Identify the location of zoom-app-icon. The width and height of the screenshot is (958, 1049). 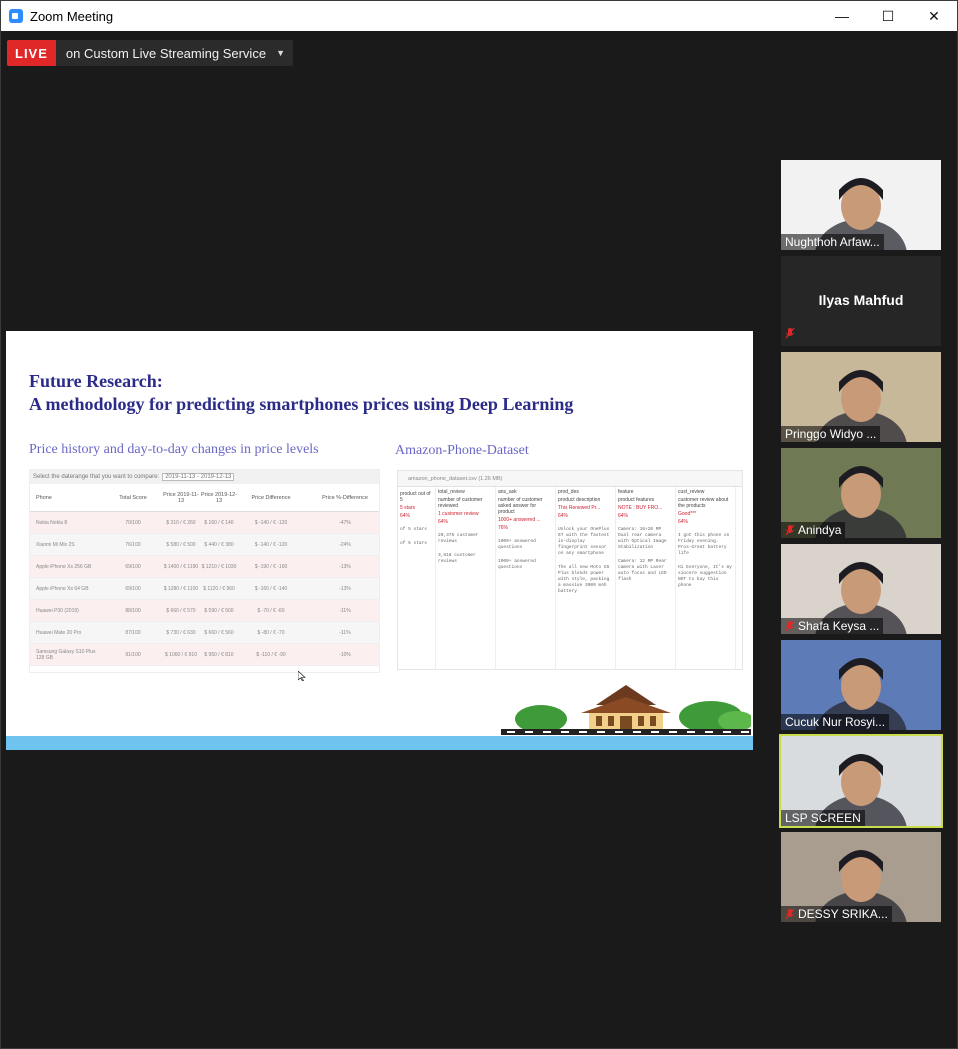
(16, 16).